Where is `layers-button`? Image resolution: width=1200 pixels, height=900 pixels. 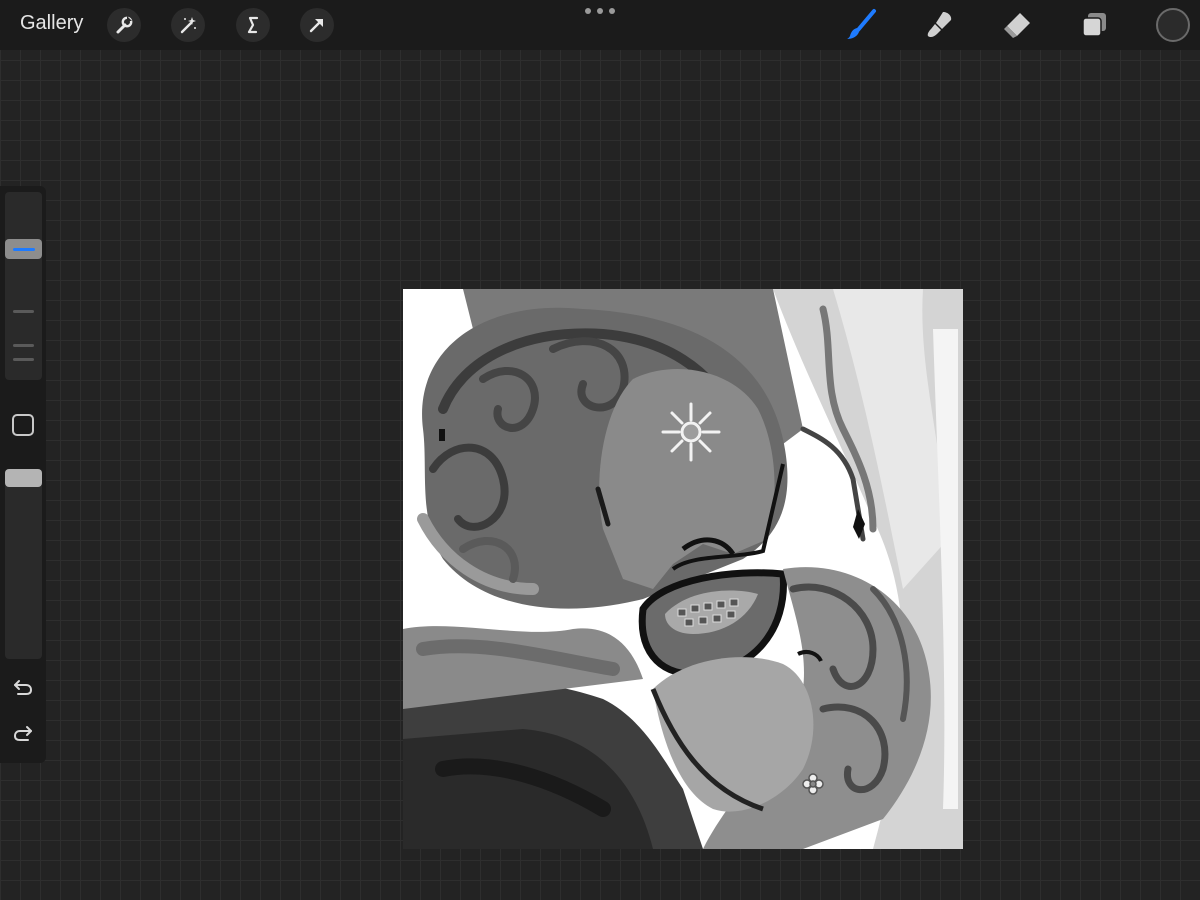
layers-button is located at coordinates (1095, 25).